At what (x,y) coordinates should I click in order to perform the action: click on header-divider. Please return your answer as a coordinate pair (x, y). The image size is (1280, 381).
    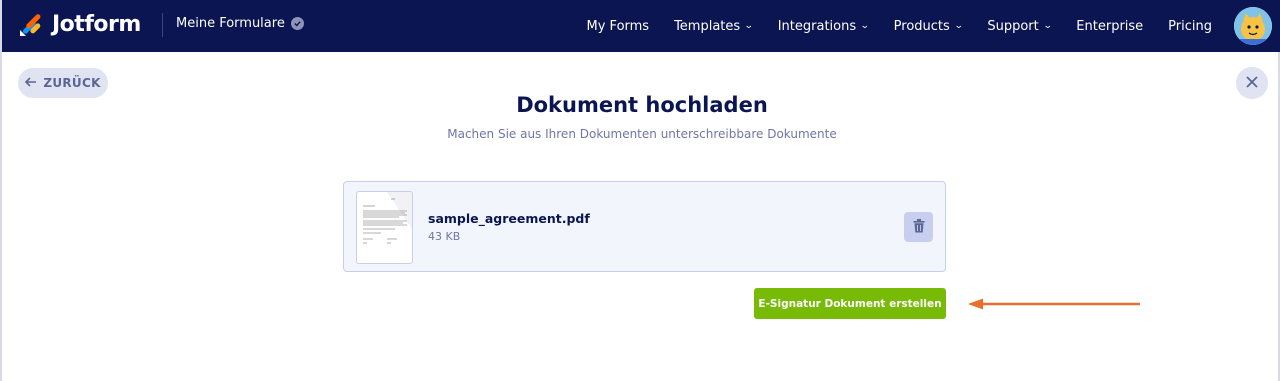
    Looking at the image, I should click on (162, 25).